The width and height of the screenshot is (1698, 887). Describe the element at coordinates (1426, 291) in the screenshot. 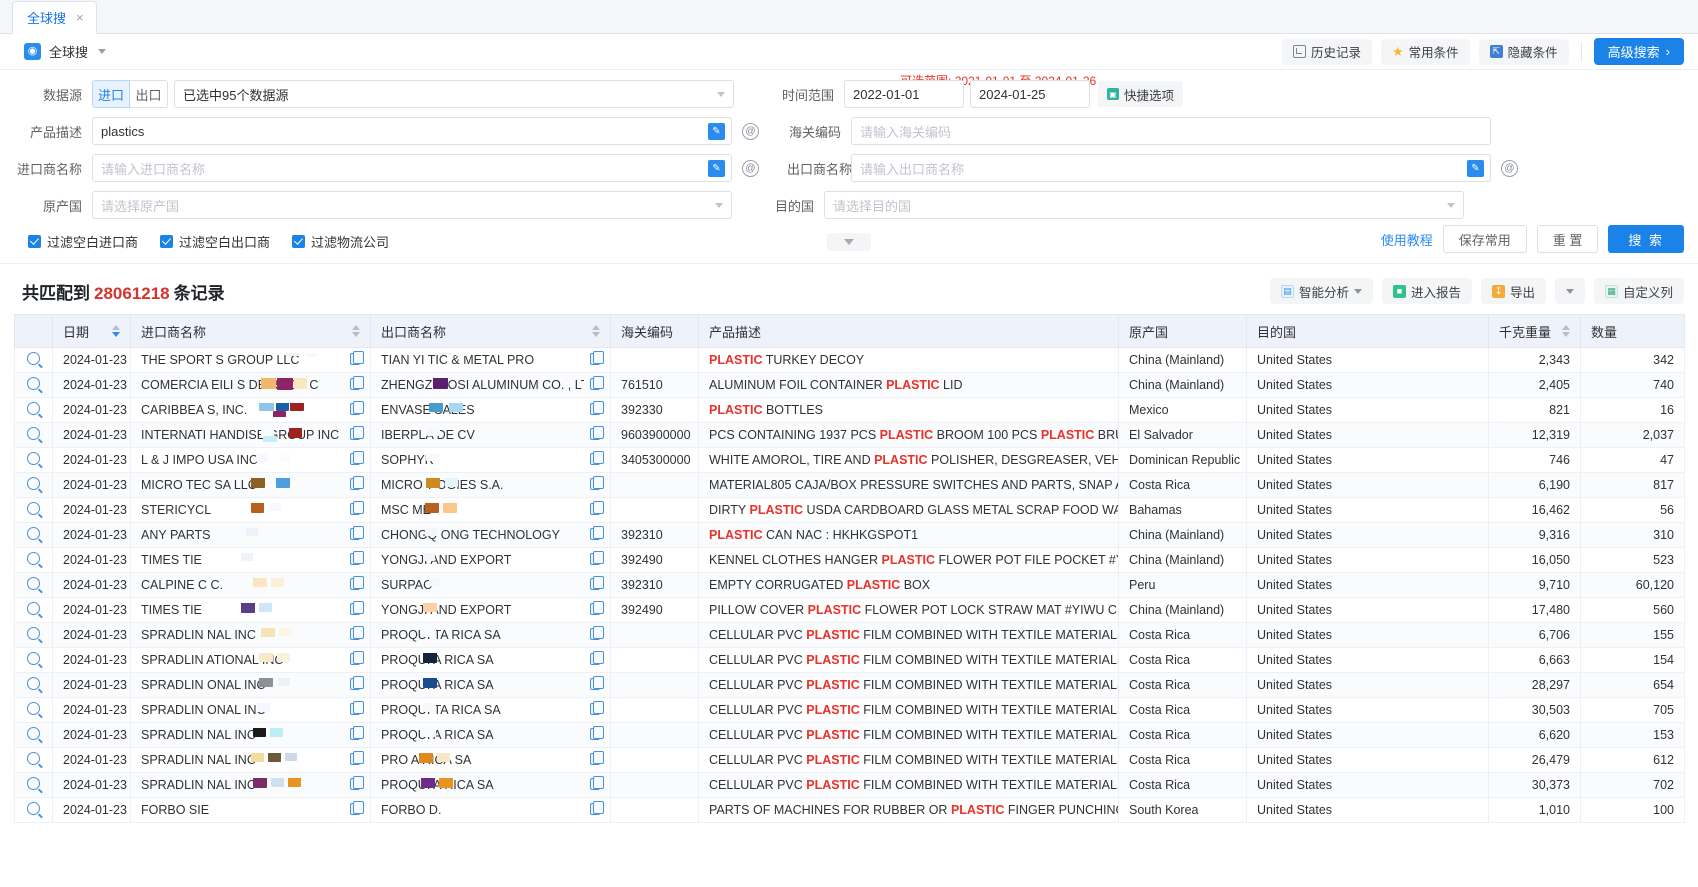

I see `enter-report-button: ■ 进入报告` at that location.